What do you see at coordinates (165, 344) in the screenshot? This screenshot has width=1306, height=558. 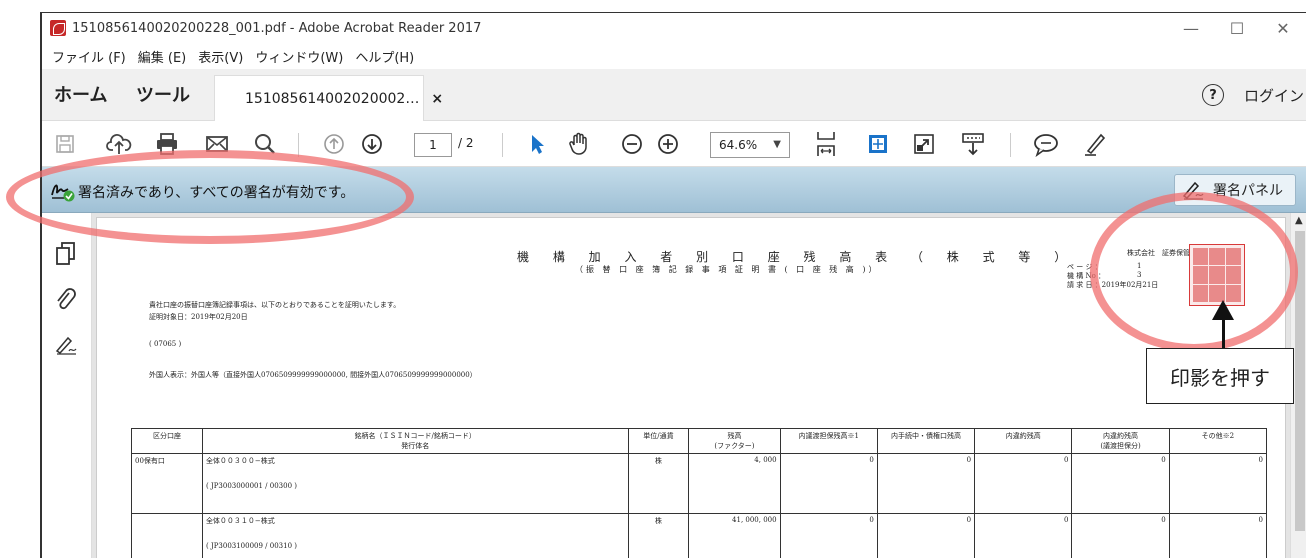 I see `participant-code: ( 07065 )` at bounding box center [165, 344].